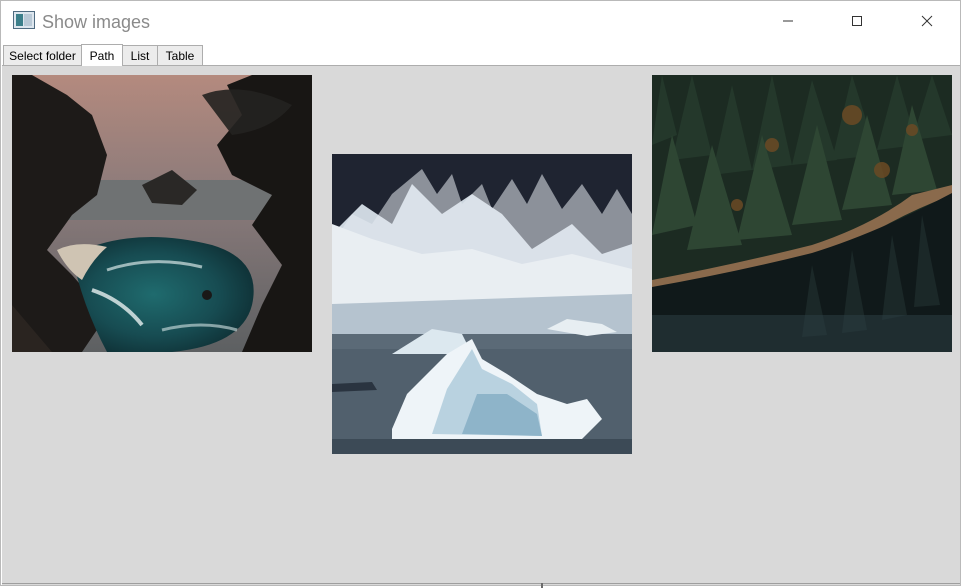 The image size is (962, 588). I want to click on tab-table: Table, so click(180, 55).